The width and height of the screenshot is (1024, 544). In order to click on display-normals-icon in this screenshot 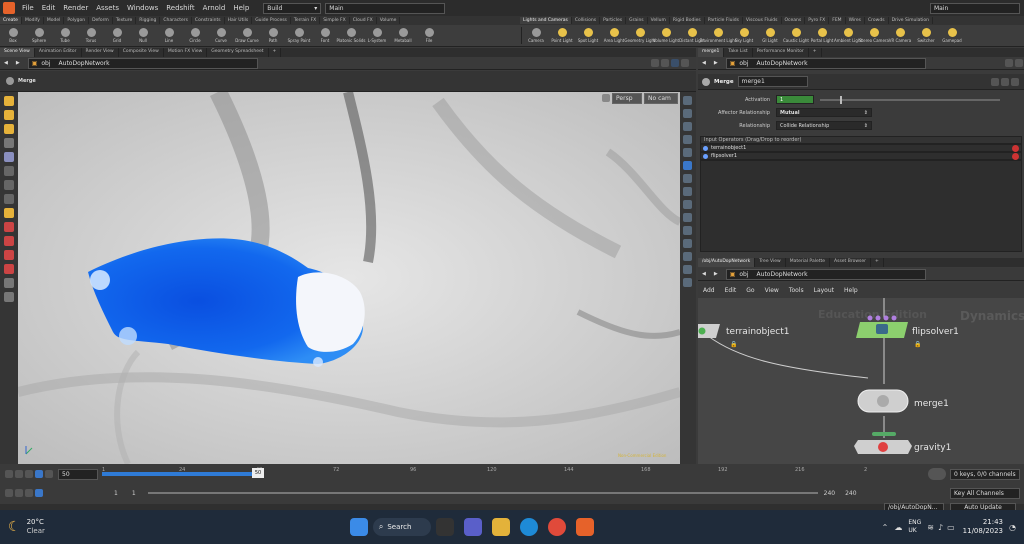, I will do `click(687, 152)`.